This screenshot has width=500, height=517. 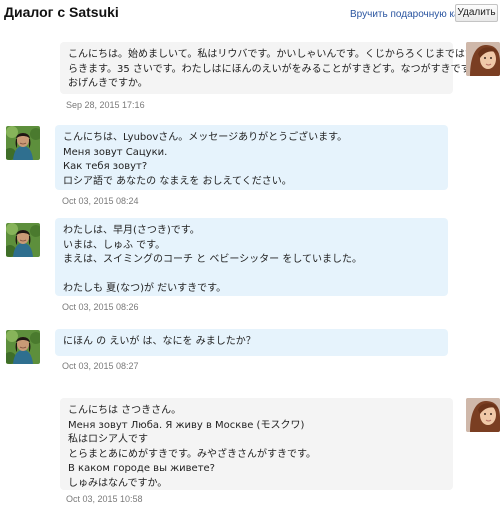 What do you see at coordinates (61, 12) in the screenshot?
I see `page-title: Диалог с Satsuki` at bounding box center [61, 12].